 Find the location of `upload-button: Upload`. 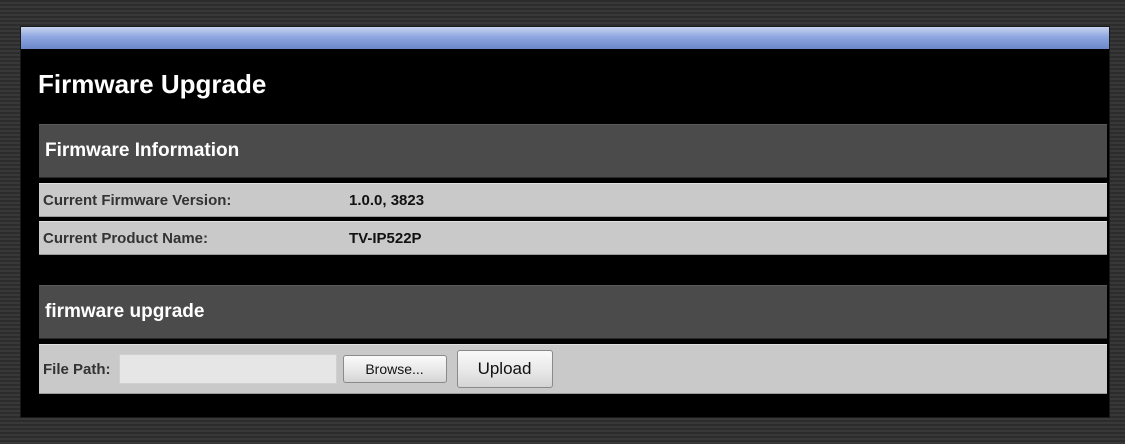

upload-button: Upload is located at coordinates (504, 369).